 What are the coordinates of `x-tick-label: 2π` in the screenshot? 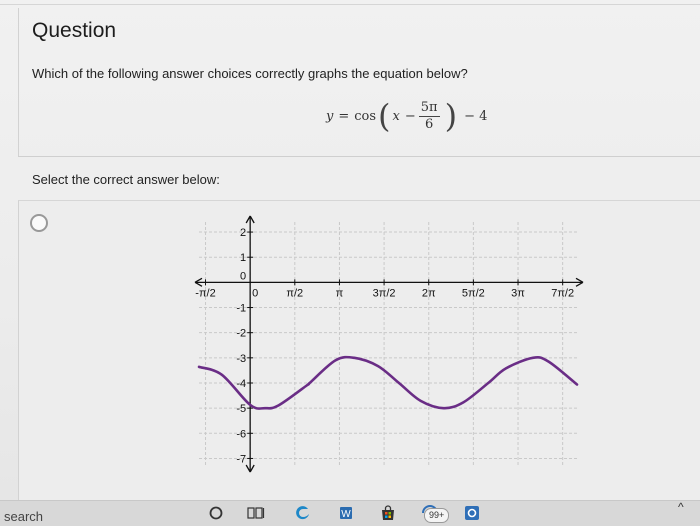 It's located at (429, 293).